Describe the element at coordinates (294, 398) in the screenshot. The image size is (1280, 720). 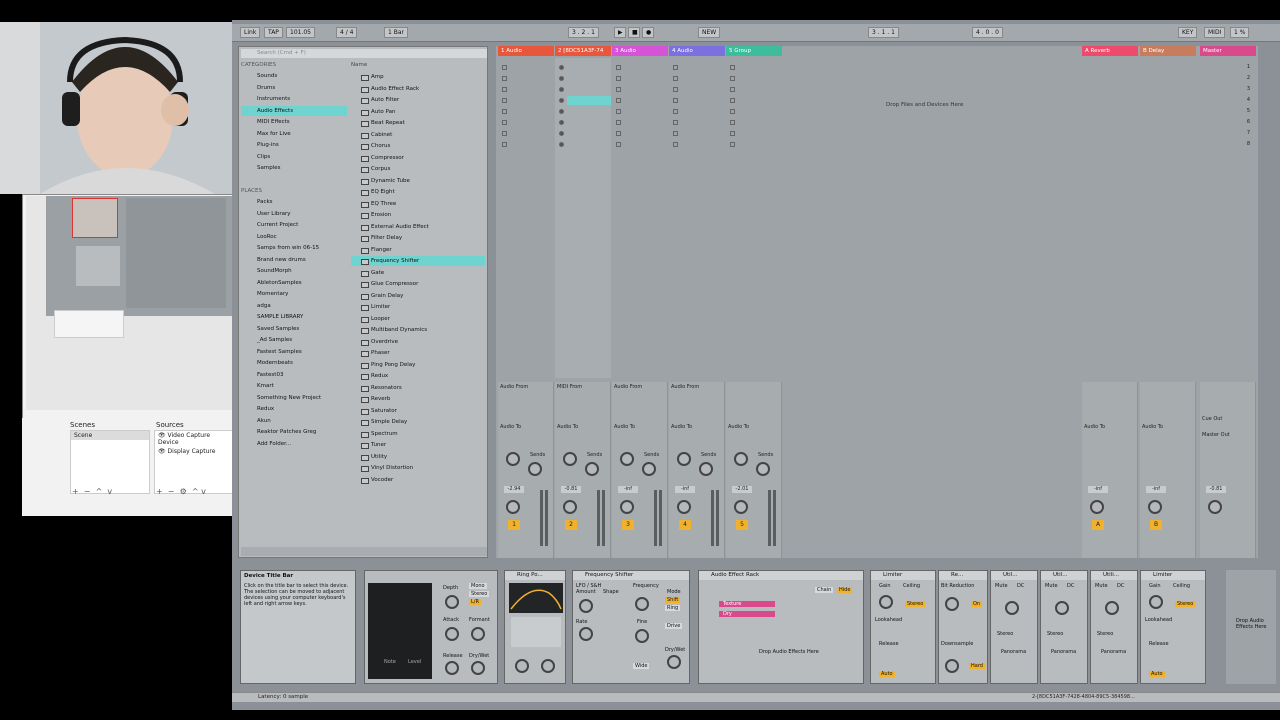
I see `place-item: Something New Project` at that location.